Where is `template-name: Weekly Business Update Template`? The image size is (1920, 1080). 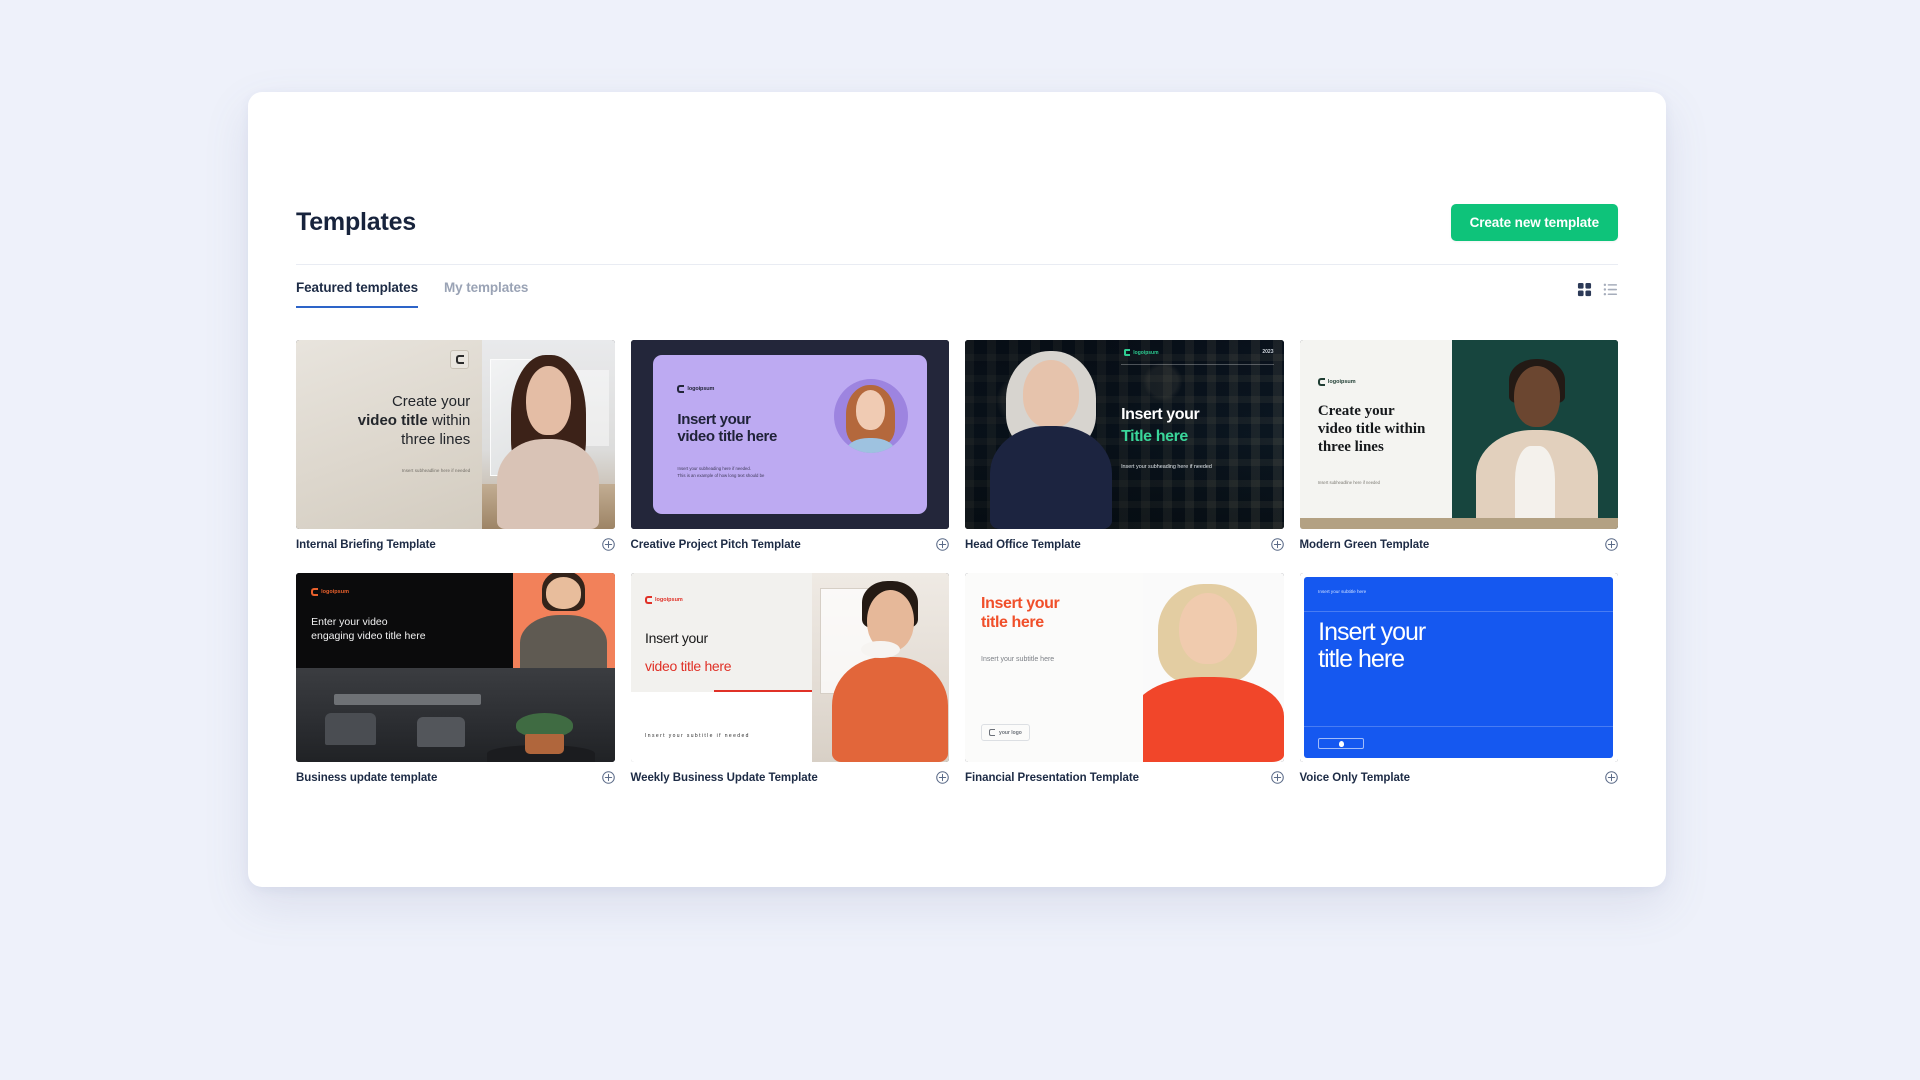 template-name: Weekly Business Update Template is located at coordinates (724, 777).